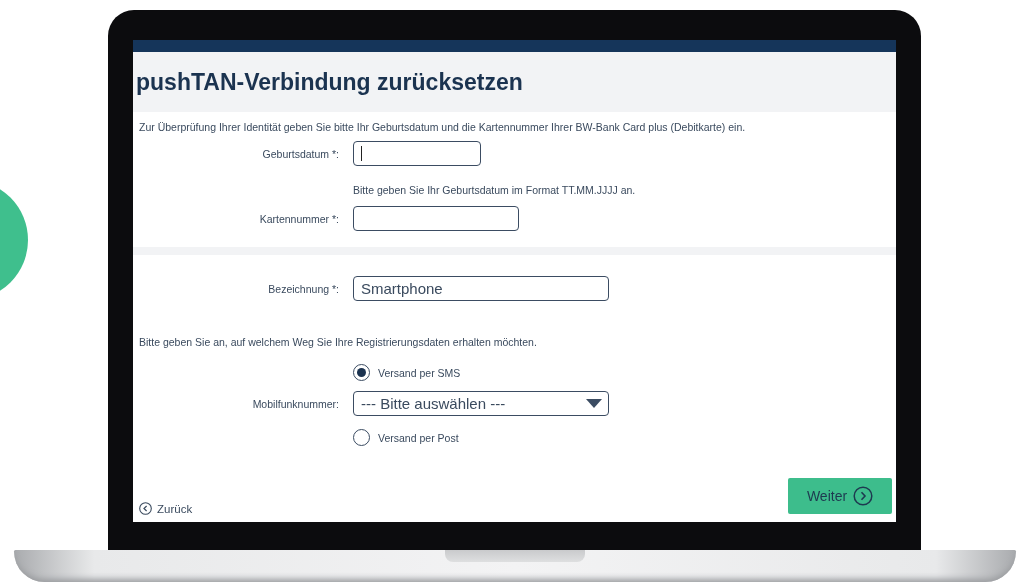 This screenshot has width=1029, height=587. What do you see at coordinates (419, 372) in the screenshot?
I see `option-label: Versand per SMS` at bounding box center [419, 372].